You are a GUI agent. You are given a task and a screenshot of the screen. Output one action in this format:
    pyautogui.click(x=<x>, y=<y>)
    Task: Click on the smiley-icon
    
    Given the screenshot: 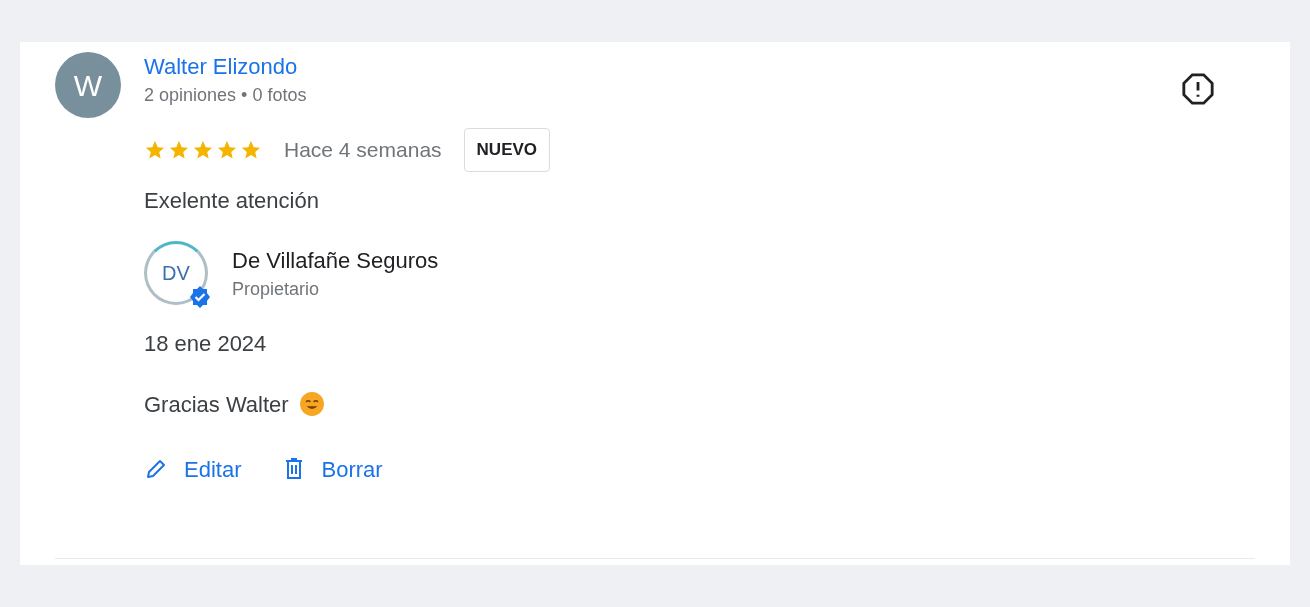 What is the action you would take?
    pyautogui.click(x=311, y=404)
    